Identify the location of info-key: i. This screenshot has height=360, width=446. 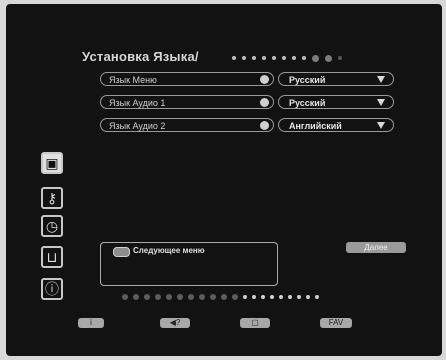
(91, 323).